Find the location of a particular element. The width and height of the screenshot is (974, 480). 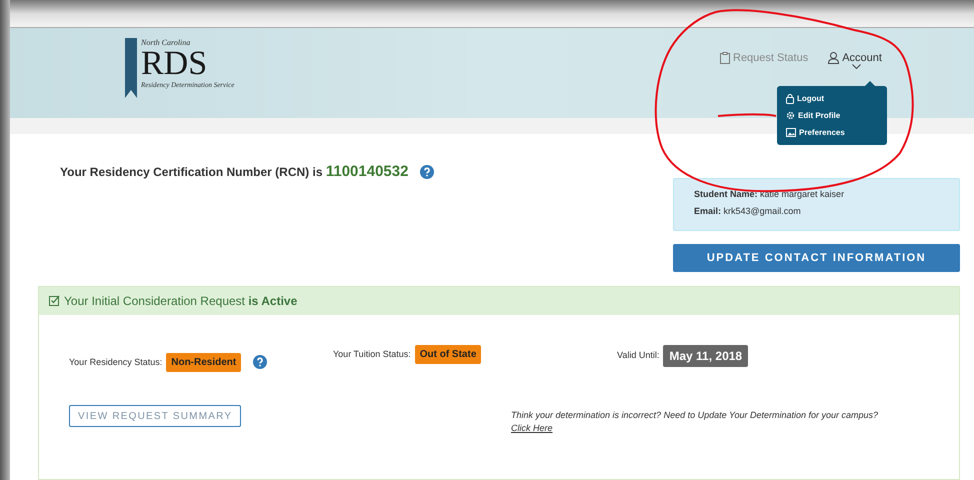

rcn-label: Your Residency Certification Number (RCN) is 1100140532 is located at coordinates (234, 172).